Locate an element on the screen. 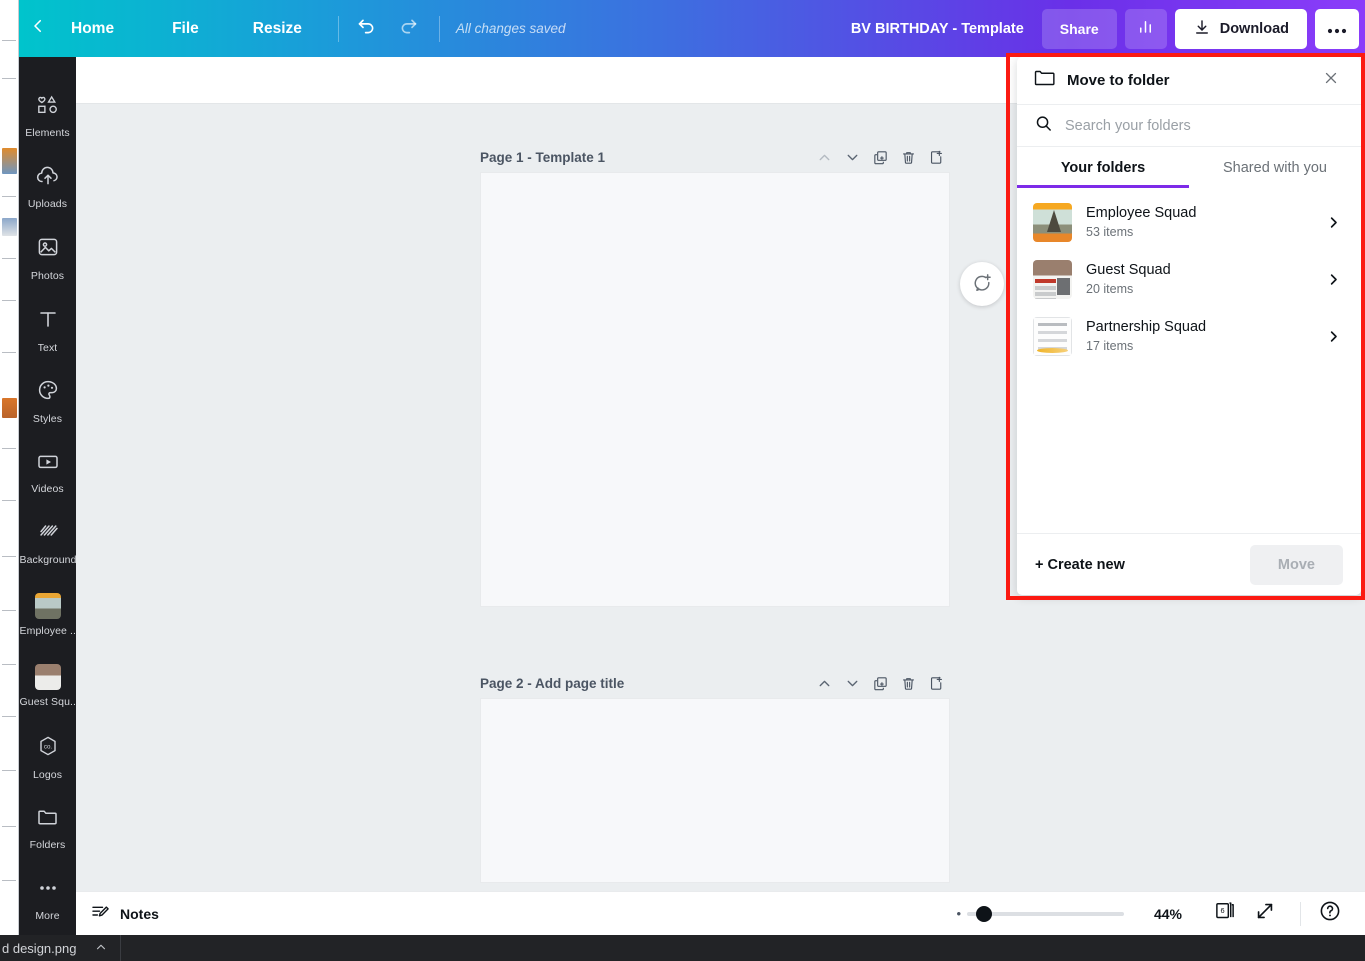 This screenshot has width=1365, height=961. close-icon is located at coordinates (1331, 80).